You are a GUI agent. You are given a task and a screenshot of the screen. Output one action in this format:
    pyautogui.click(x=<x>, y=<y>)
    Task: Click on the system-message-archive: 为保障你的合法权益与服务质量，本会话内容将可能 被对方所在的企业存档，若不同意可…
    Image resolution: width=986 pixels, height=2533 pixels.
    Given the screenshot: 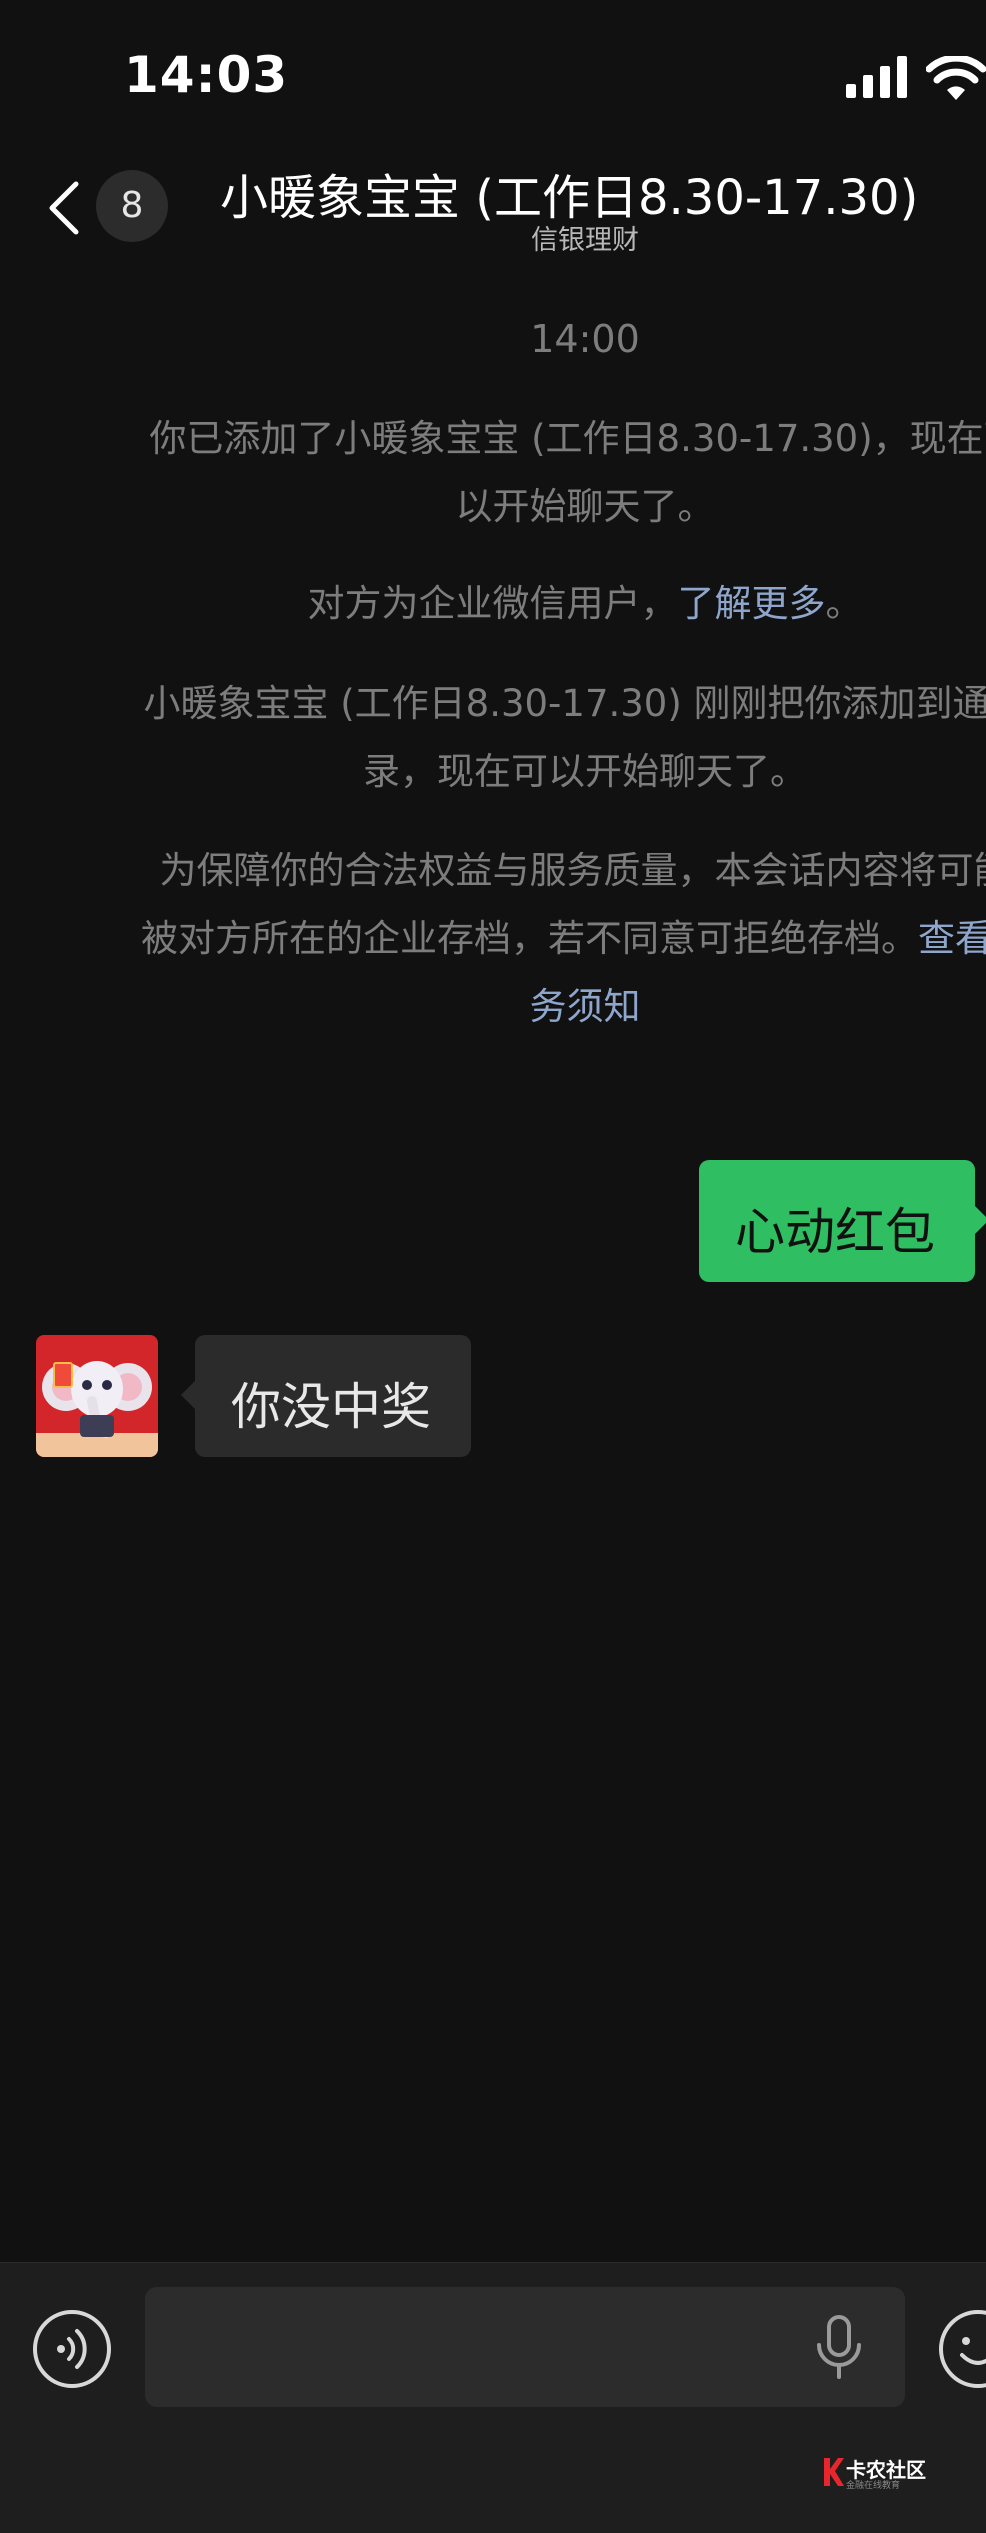 What is the action you would take?
    pyautogui.click(x=493, y=939)
    